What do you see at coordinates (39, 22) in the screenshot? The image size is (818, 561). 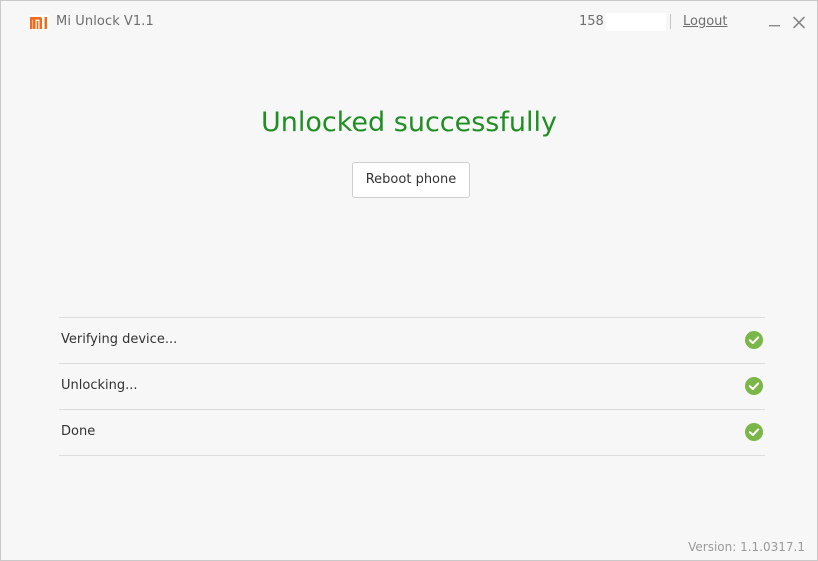 I see `mi-logo-icon` at bounding box center [39, 22].